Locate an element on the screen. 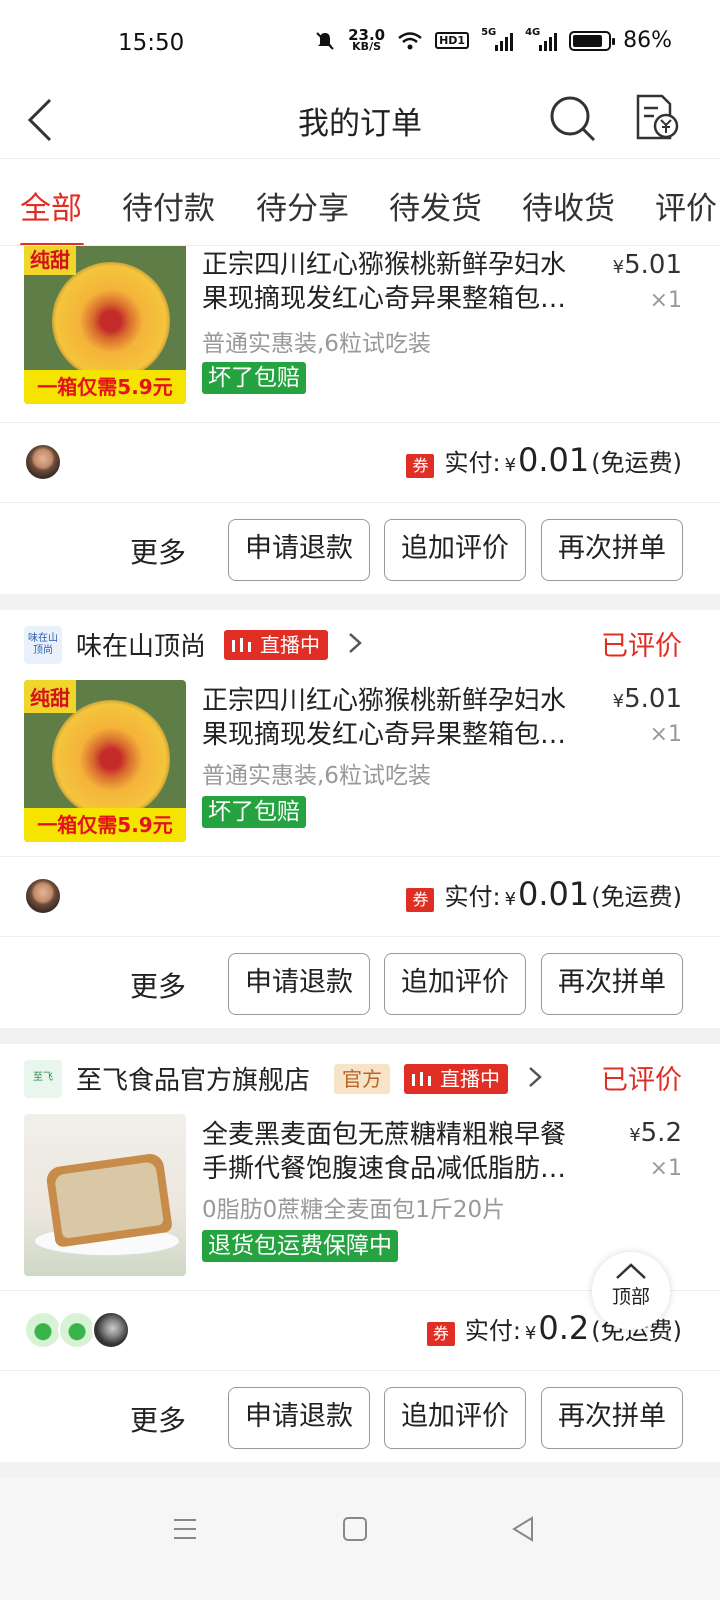 Image resolution: width=720 pixels, height=1600 pixels. header: 我的订单 is located at coordinates (360, 123).